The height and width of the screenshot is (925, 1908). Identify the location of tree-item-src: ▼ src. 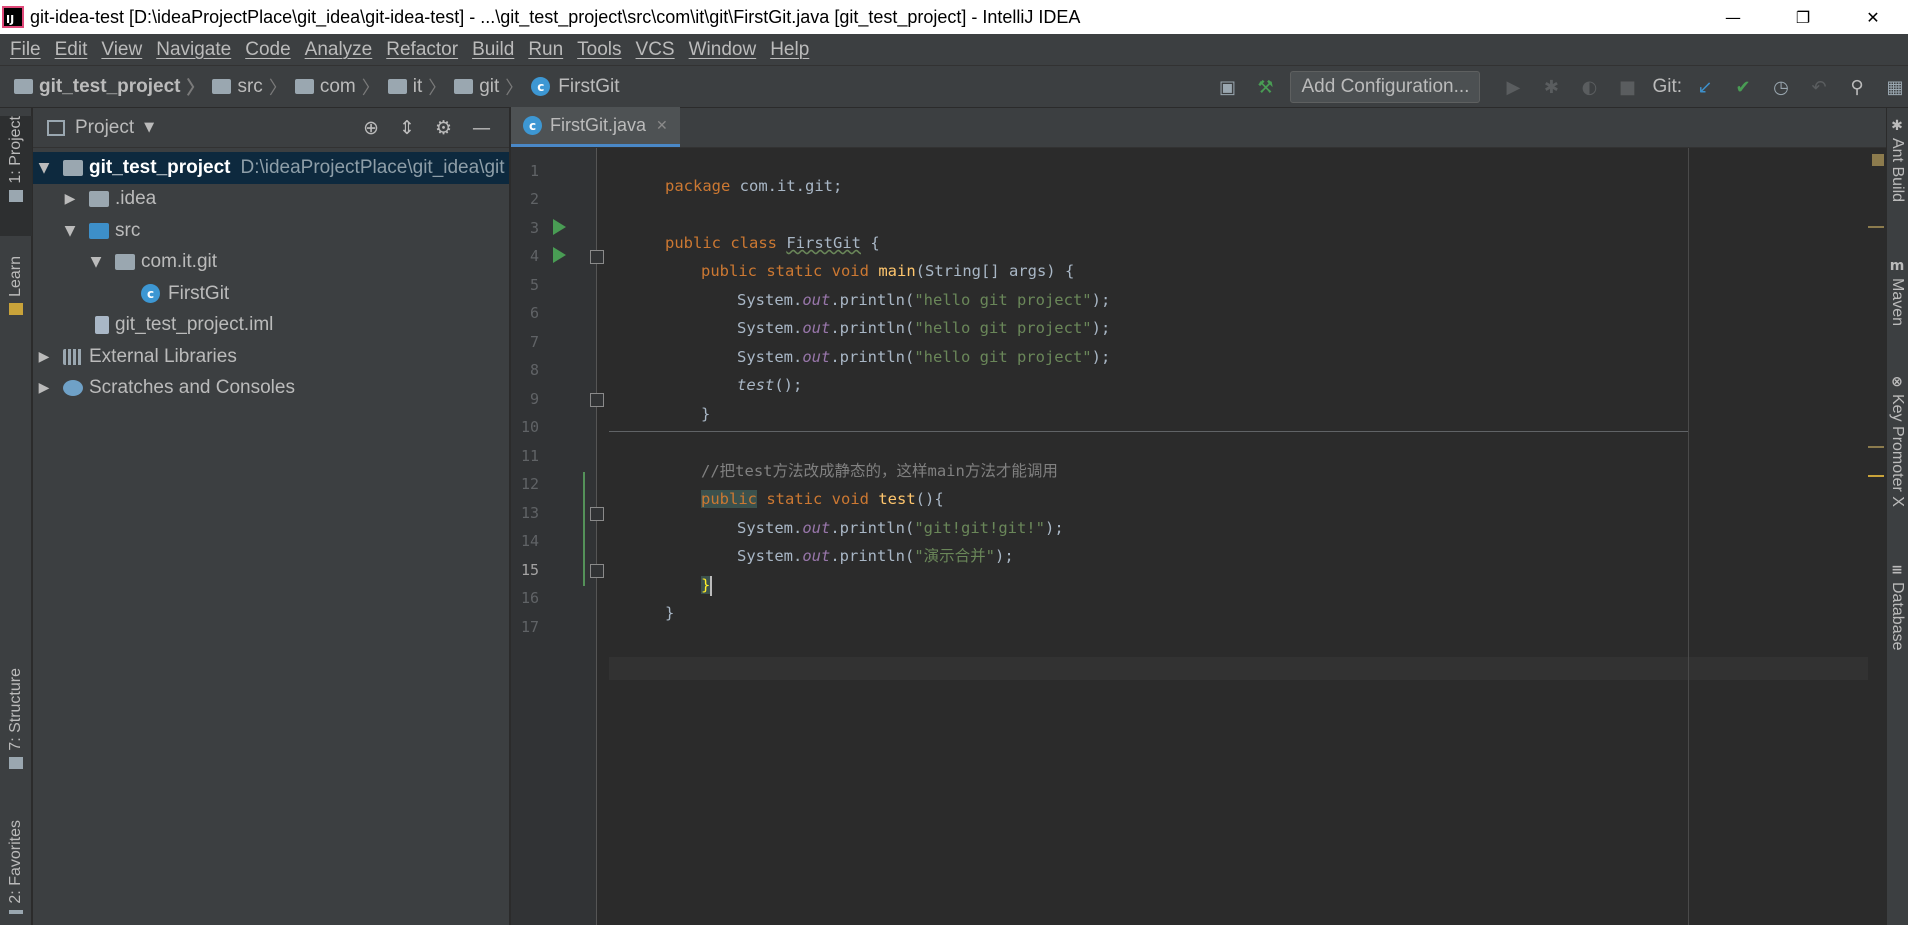
(271, 231).